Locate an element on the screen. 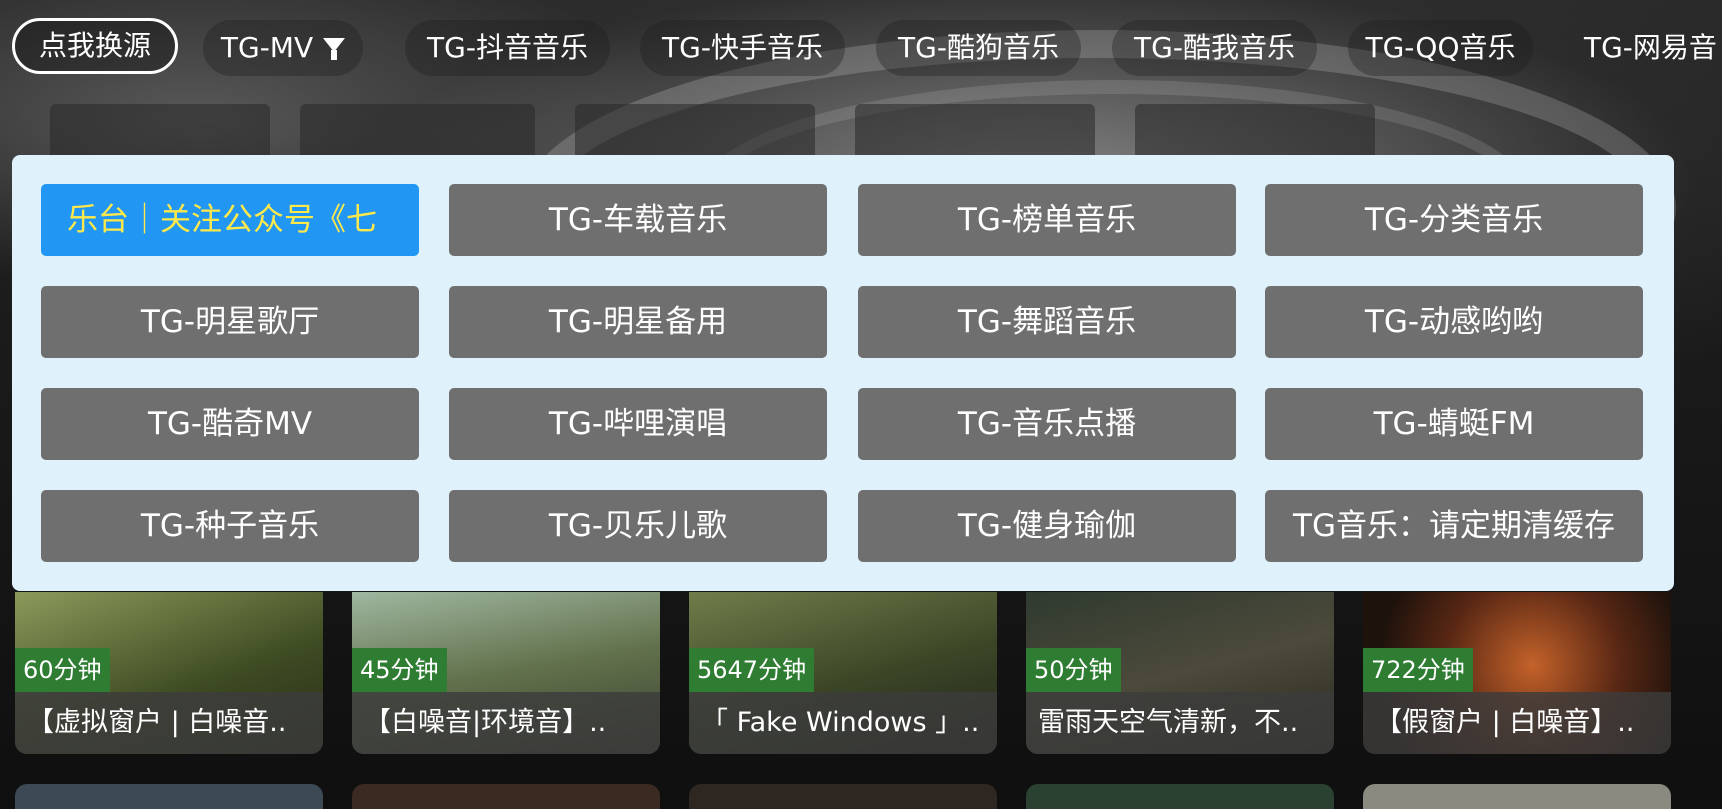 The height and width of the screenshot is (809, 1722). source-option: TG-蜻蜓FM is located at coordinates (1454, 424).